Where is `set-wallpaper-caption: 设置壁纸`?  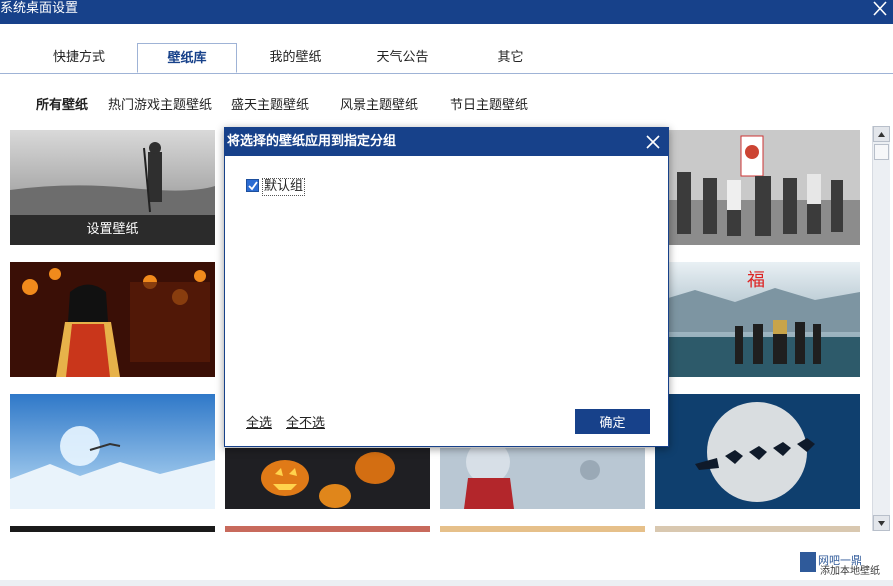
set-wallpaper-caption: 设置壁纸 is located at coordinates (112, 230).